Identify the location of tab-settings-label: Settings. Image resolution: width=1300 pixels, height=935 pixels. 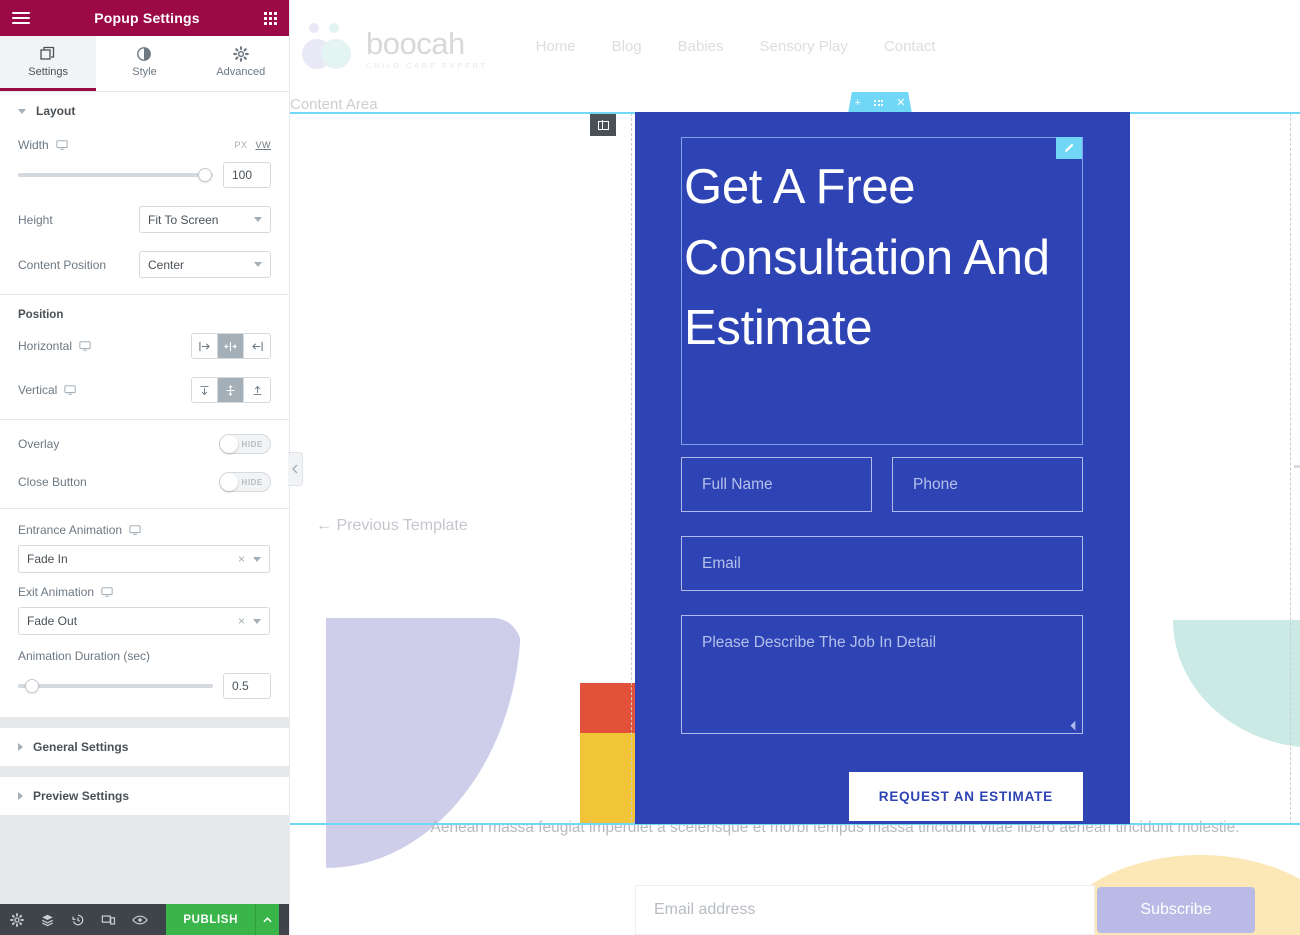
(48, 72).